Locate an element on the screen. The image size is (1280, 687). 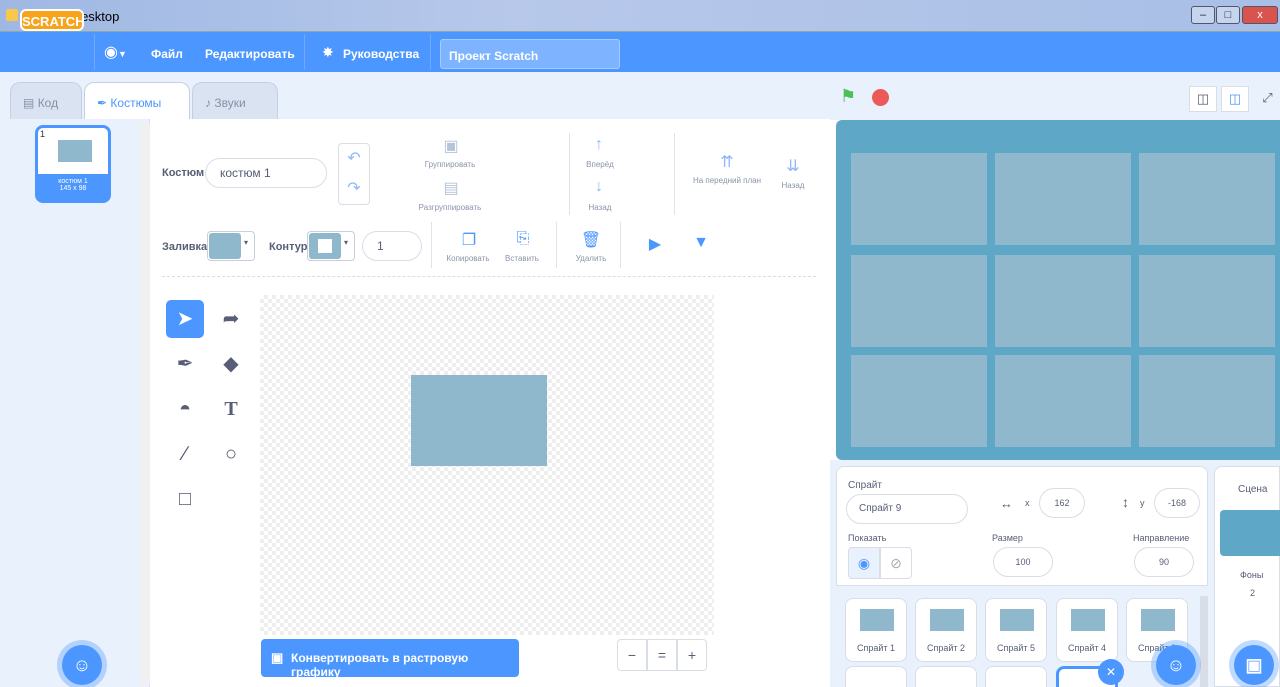
x-label: x is located at coordinates (1027, 503).